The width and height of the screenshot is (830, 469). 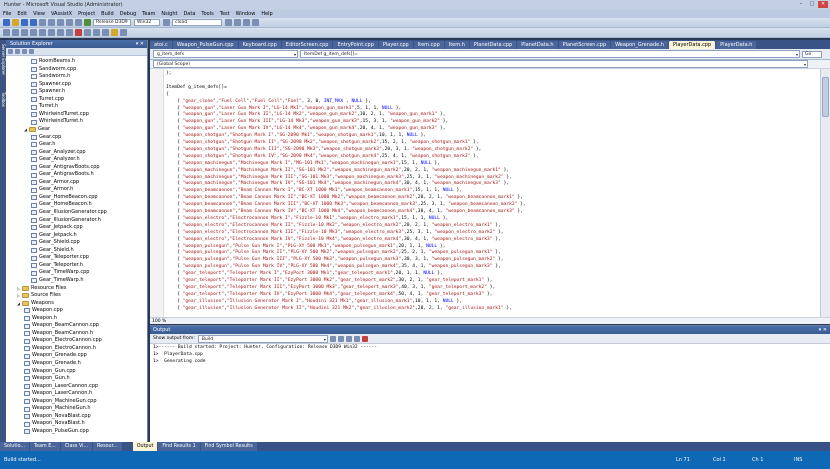 I want to click on tree-file: Spawner.cpp, so click(x=51, y=85).